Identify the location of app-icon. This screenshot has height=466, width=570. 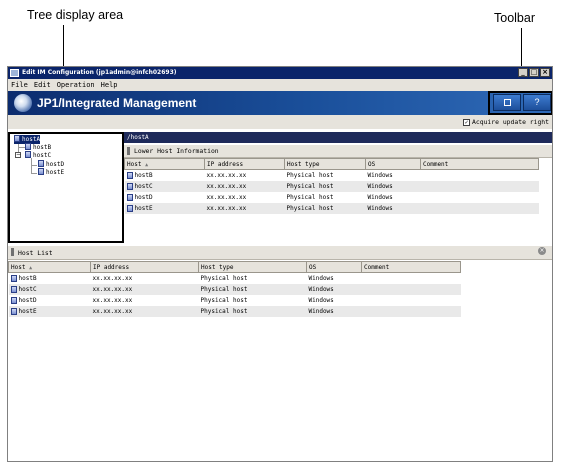
(14, 73).